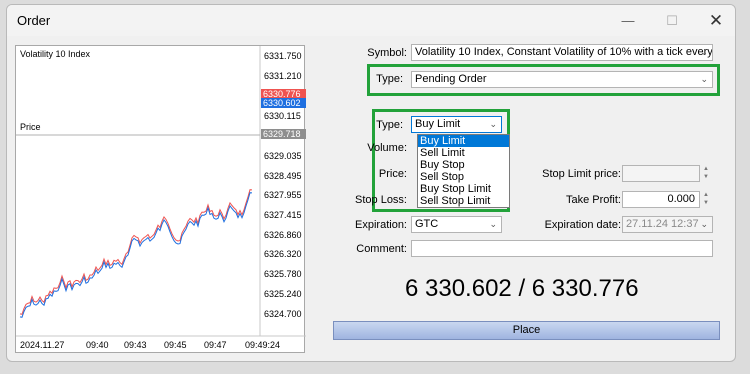 Image resolution: width=750 pixels, height=374 pixels. I want to click on y-tick: 6326.860, so click(283, 235).